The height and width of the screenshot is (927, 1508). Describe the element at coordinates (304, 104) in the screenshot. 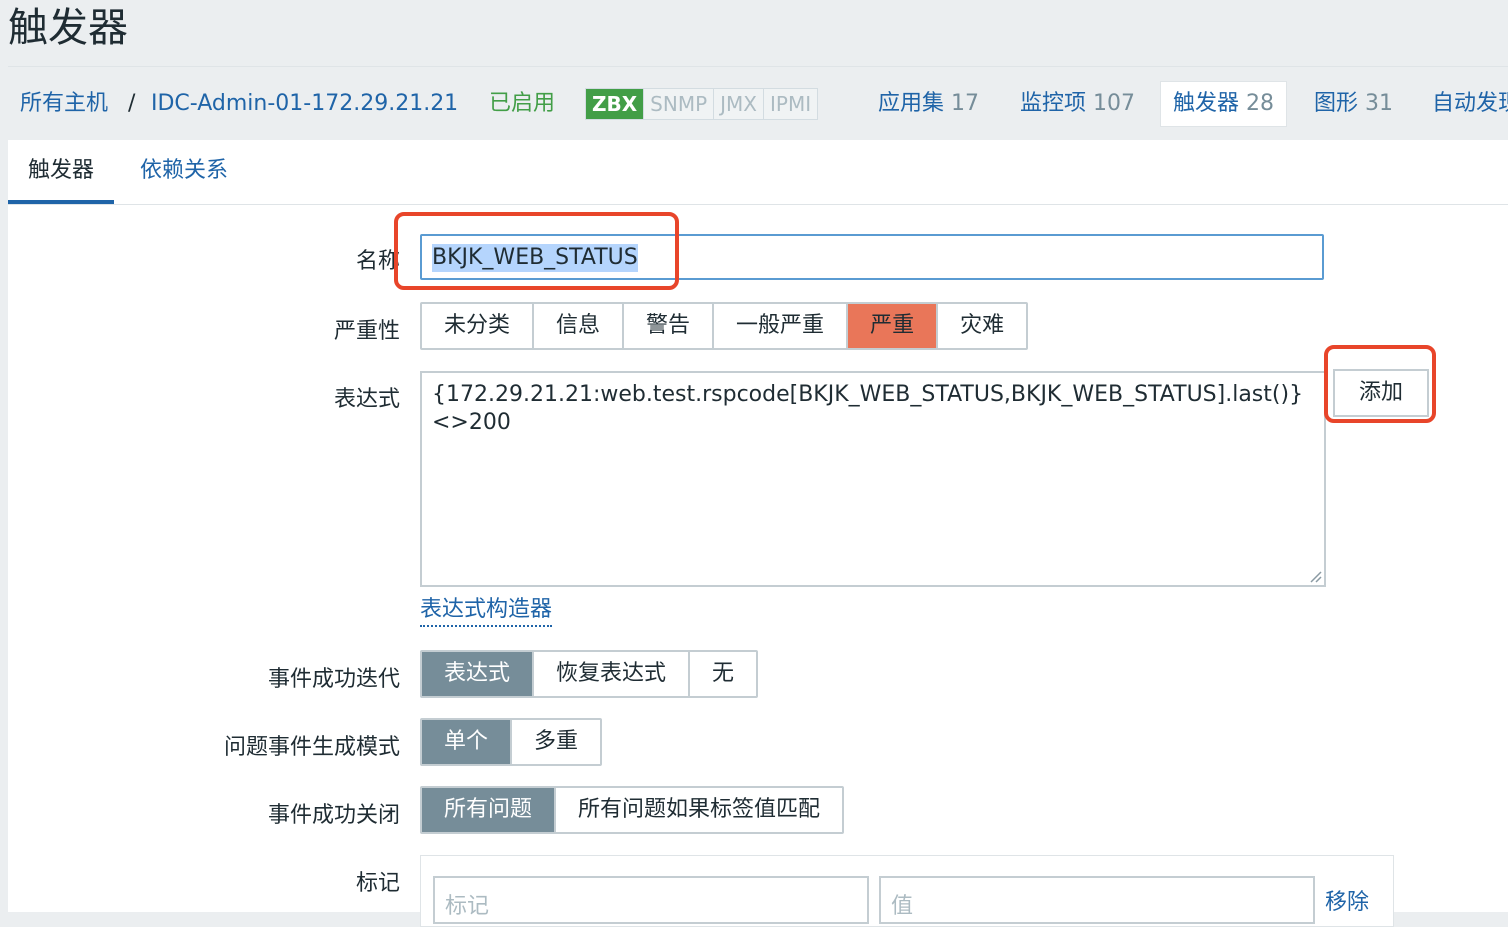

I see `breadcrumb-host: IDC-Admin-01-172.29.21.21` at that location.